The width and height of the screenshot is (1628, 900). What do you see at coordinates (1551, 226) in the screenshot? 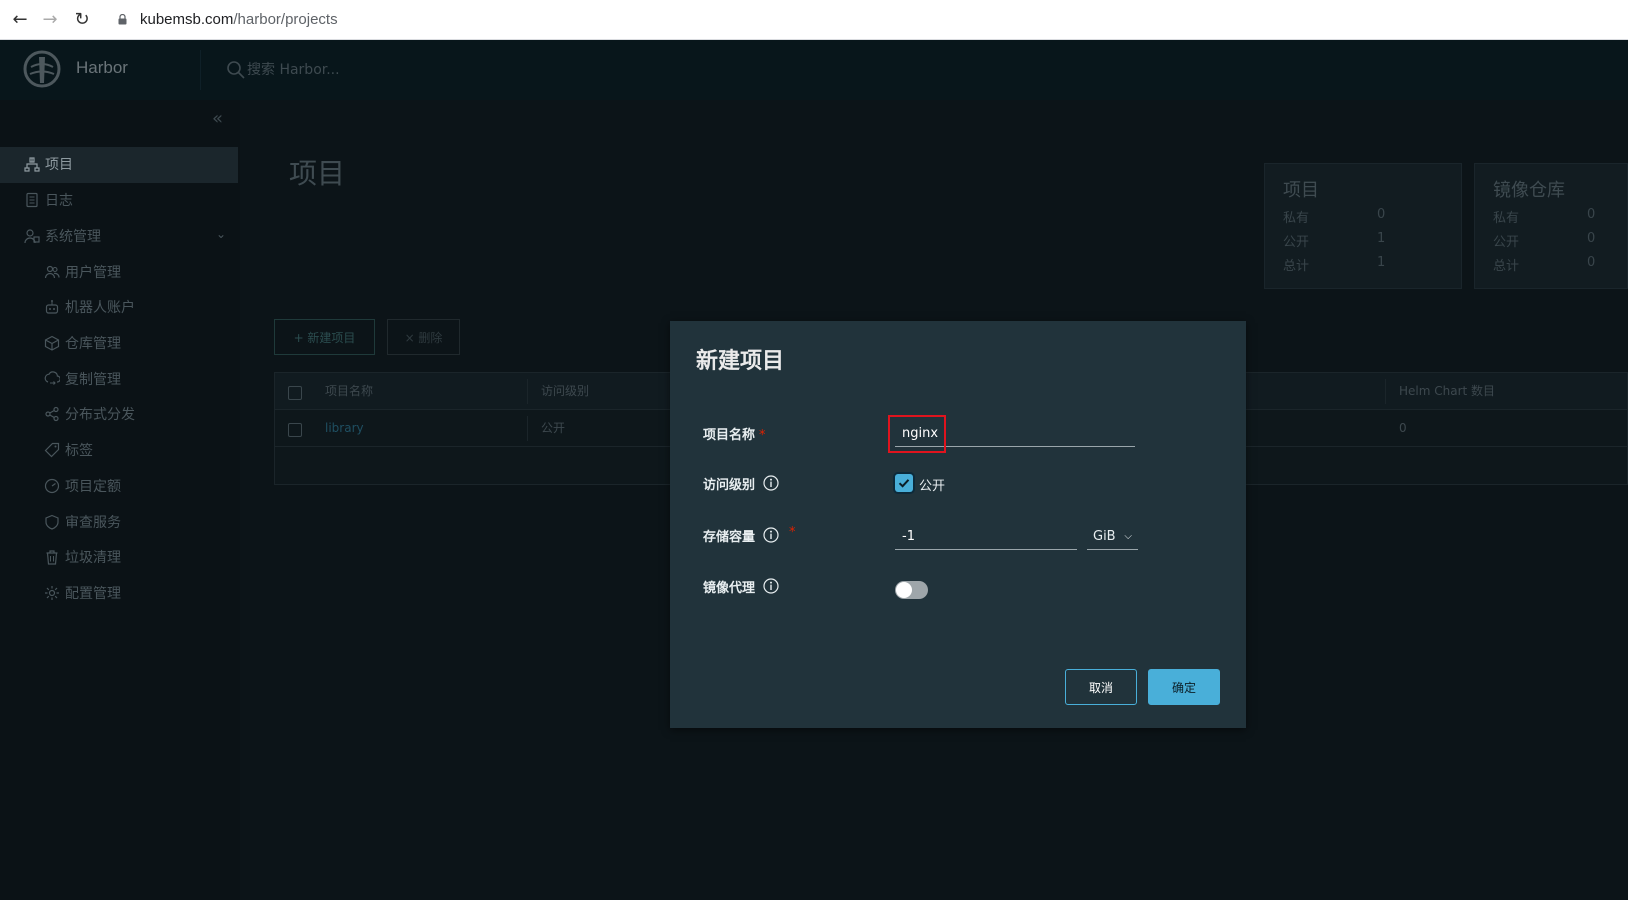
I see `repositories-stat-card: 镜像仓库 私有 0 公开 0 总计 0` at bounding box center [1551, 226].